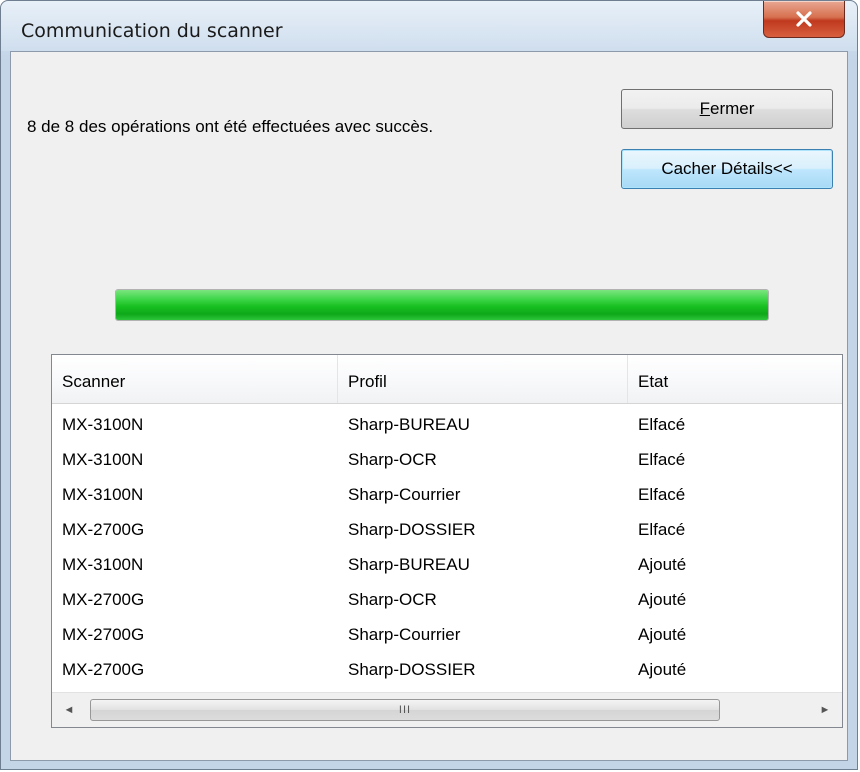 Image resolution: width=860 pixels, height=772 pixels. Describe the element at coordinates (704, 108) in the screenshot. I see `fermer-accel-letter: F` at that location.